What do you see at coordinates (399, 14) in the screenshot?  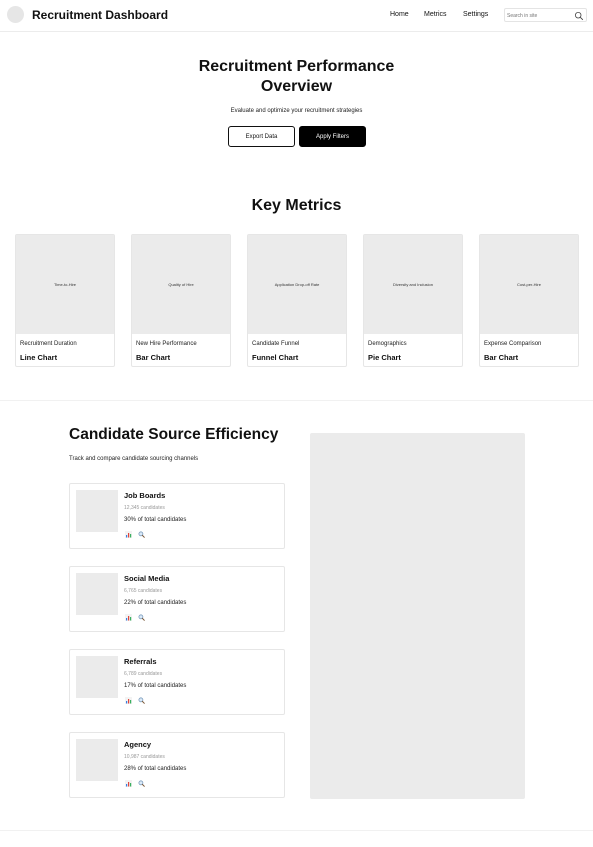 I see `nav-link-home: Home` at bounding box center [399, 14].